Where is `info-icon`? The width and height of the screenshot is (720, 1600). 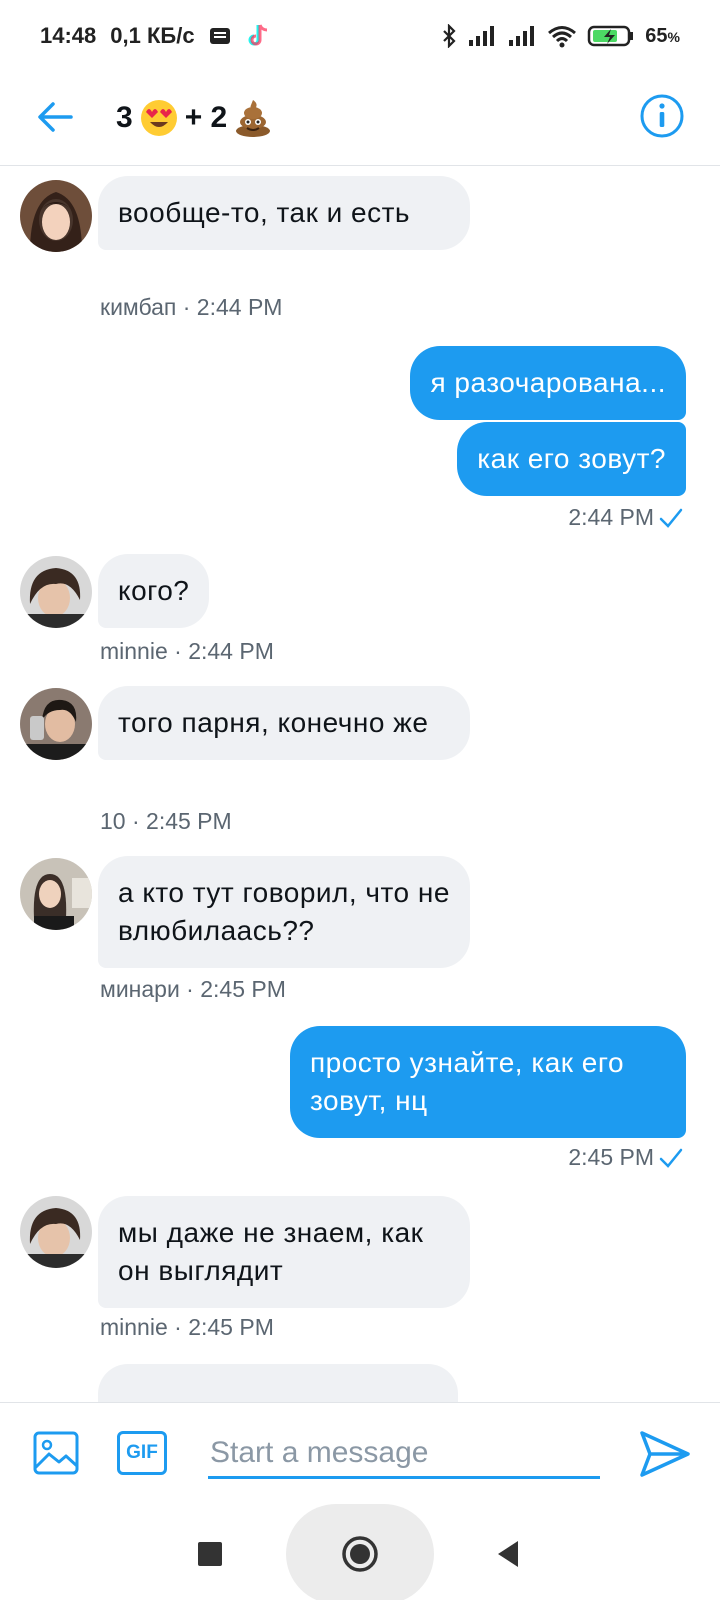 info-icon is located at coordinates (662, 116).